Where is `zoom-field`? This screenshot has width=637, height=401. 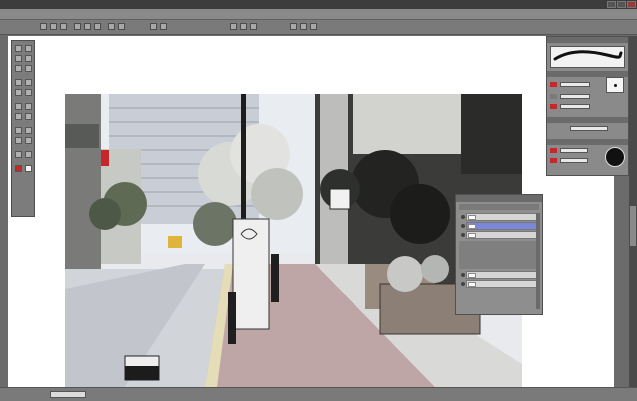 zoom-field is located at coordinates (68, 394).